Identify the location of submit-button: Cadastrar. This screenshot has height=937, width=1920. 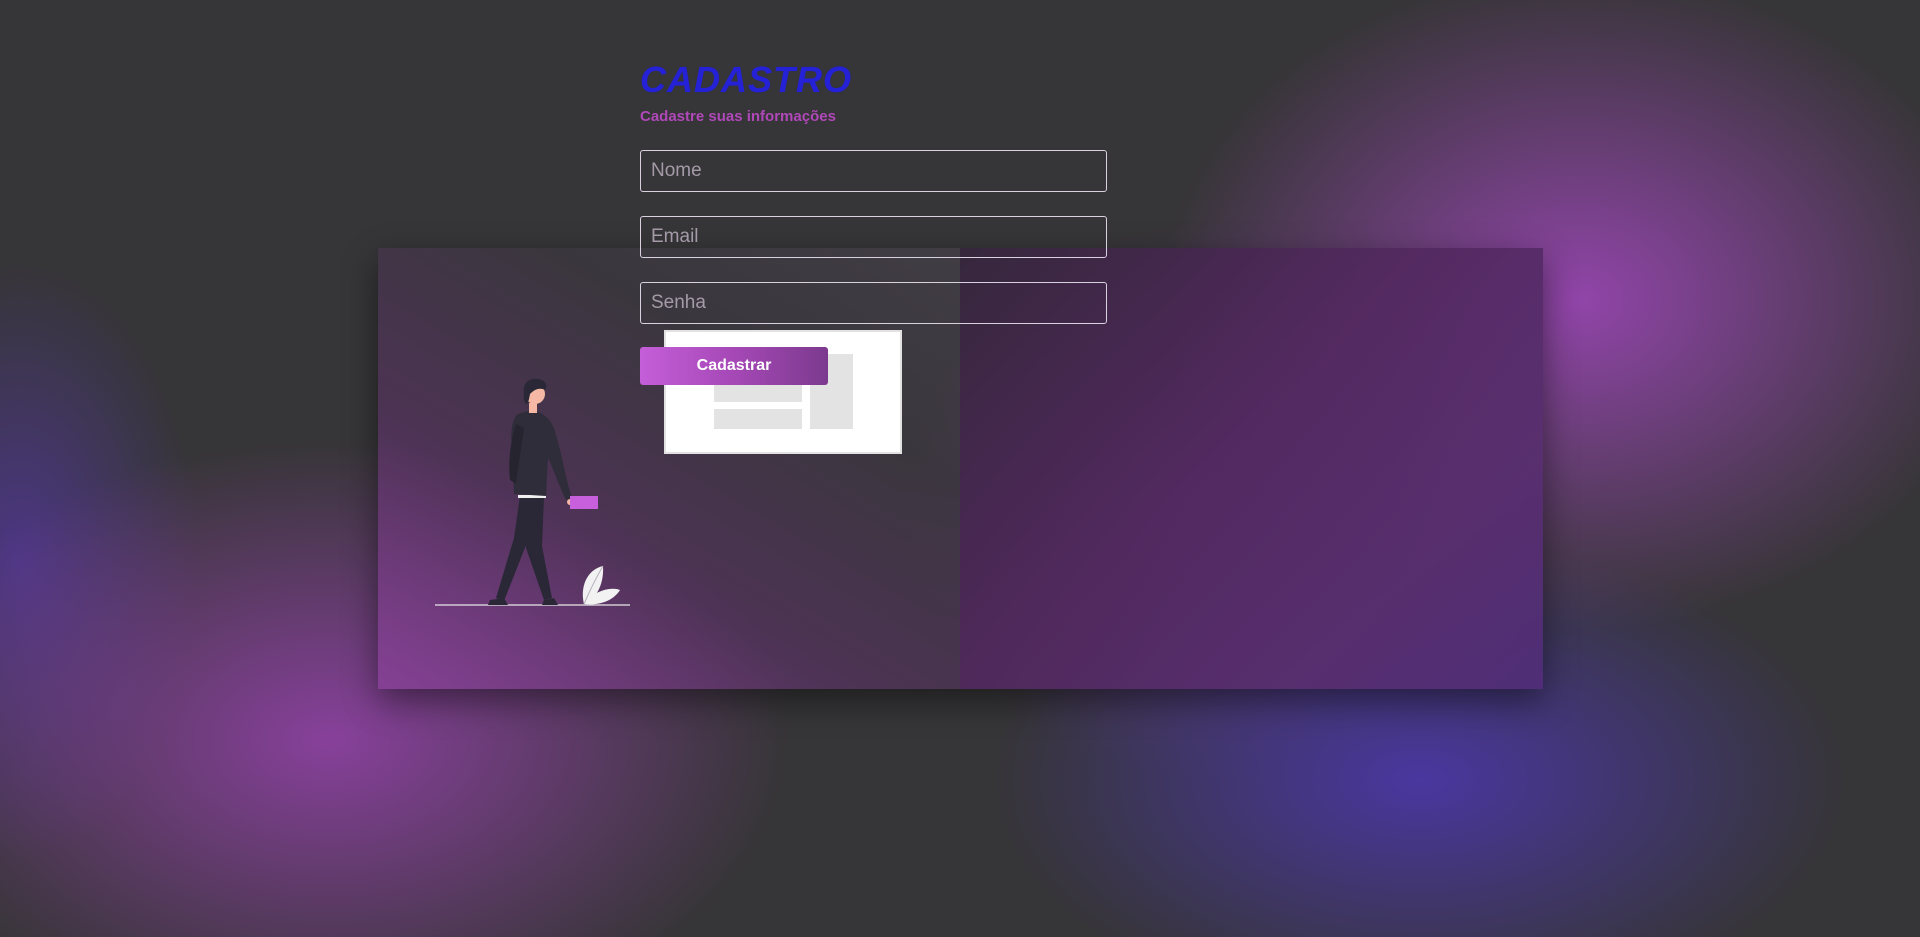
(734, 366).